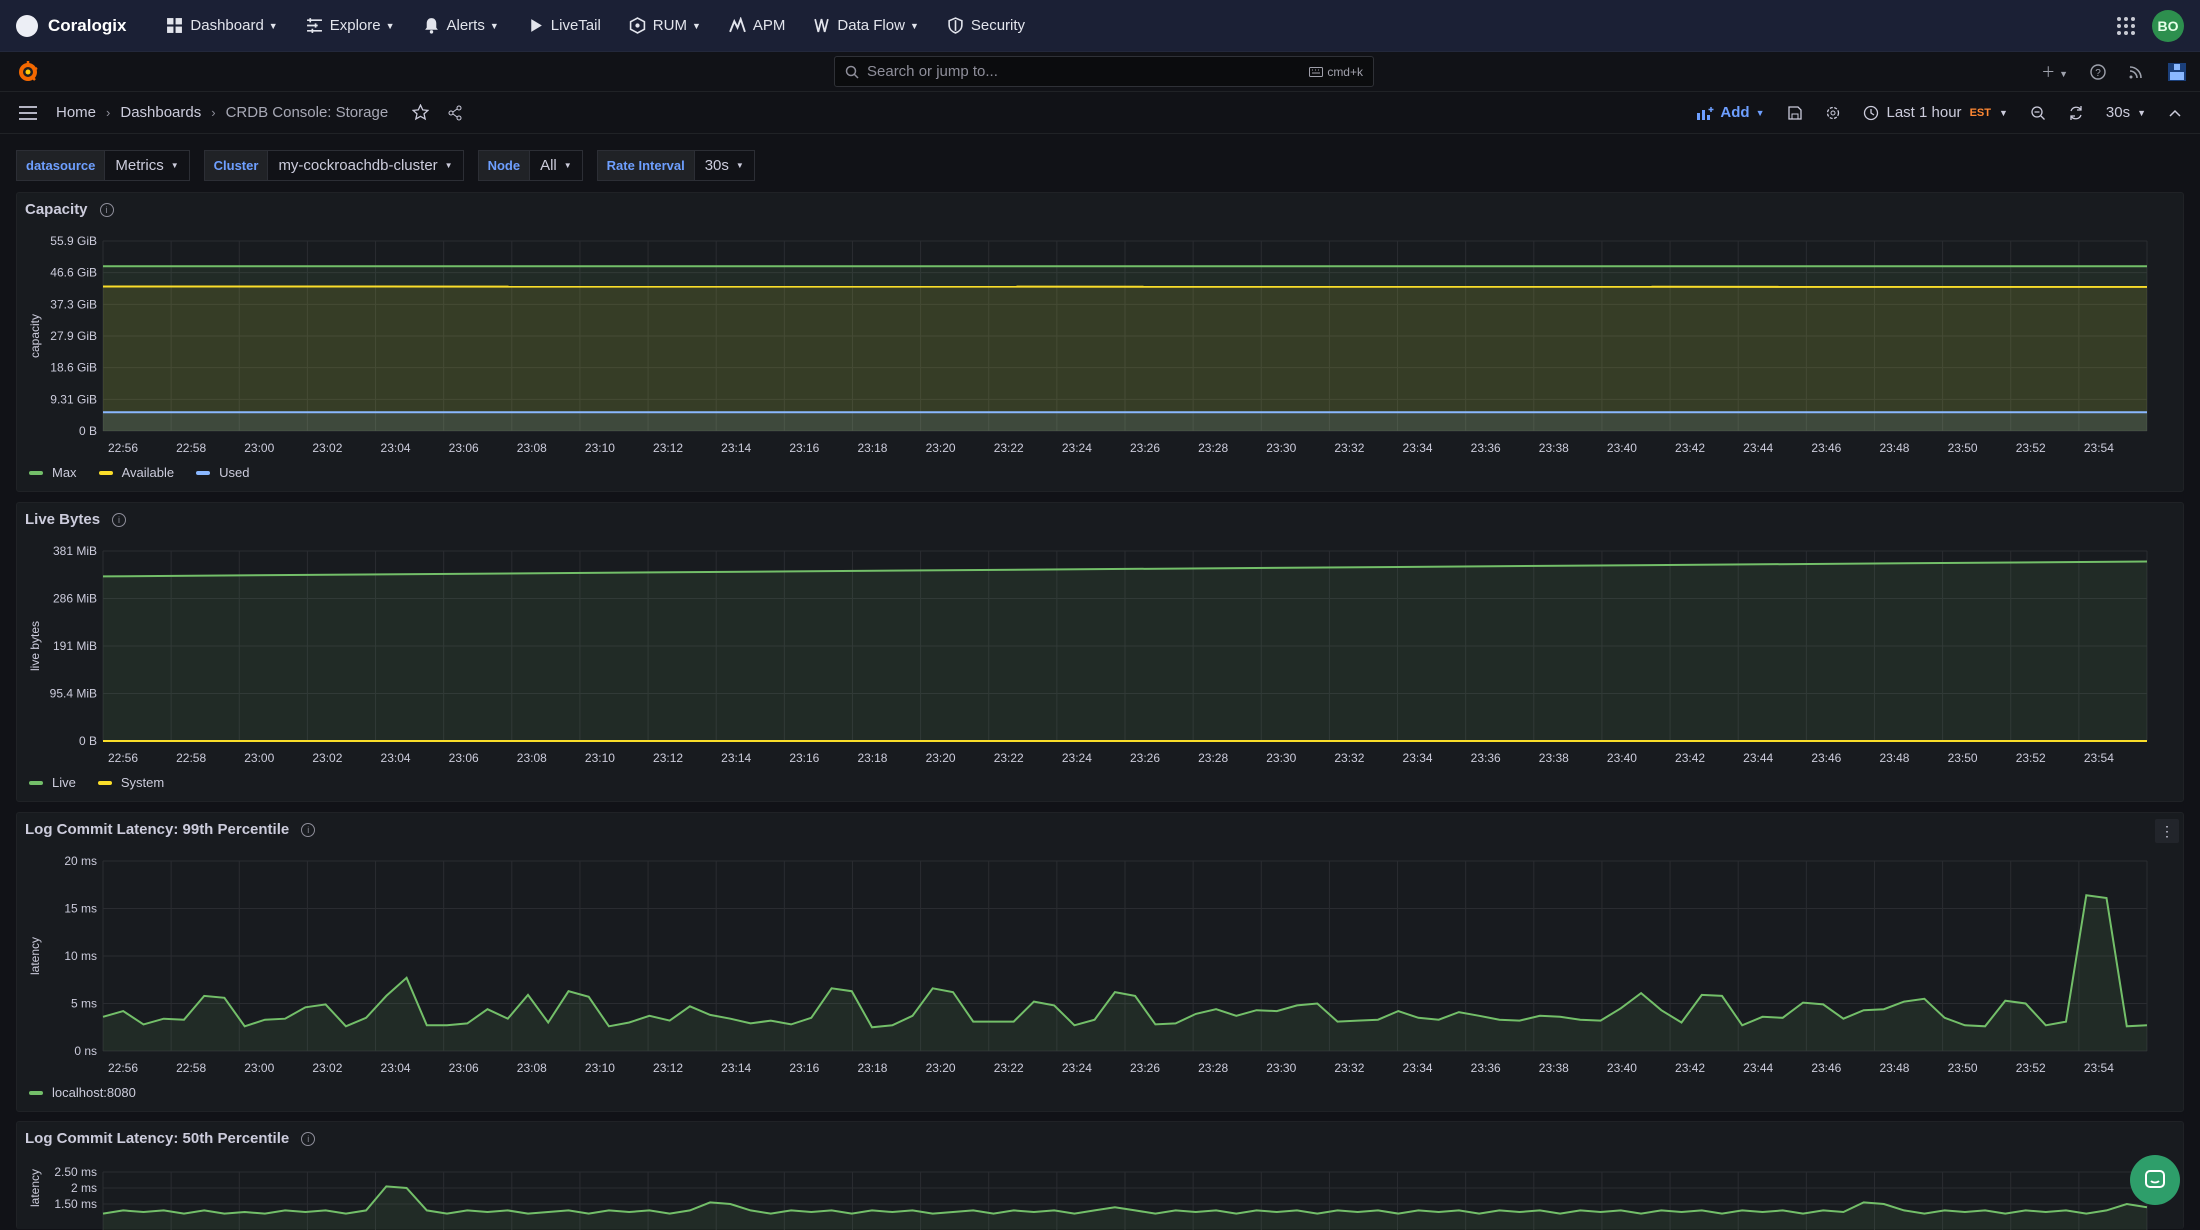  What do you see at coordinates (725, 165) in the screenshot?
I see `variable-rate-interval-select: 30s▼` at bounding box center [725, 165].